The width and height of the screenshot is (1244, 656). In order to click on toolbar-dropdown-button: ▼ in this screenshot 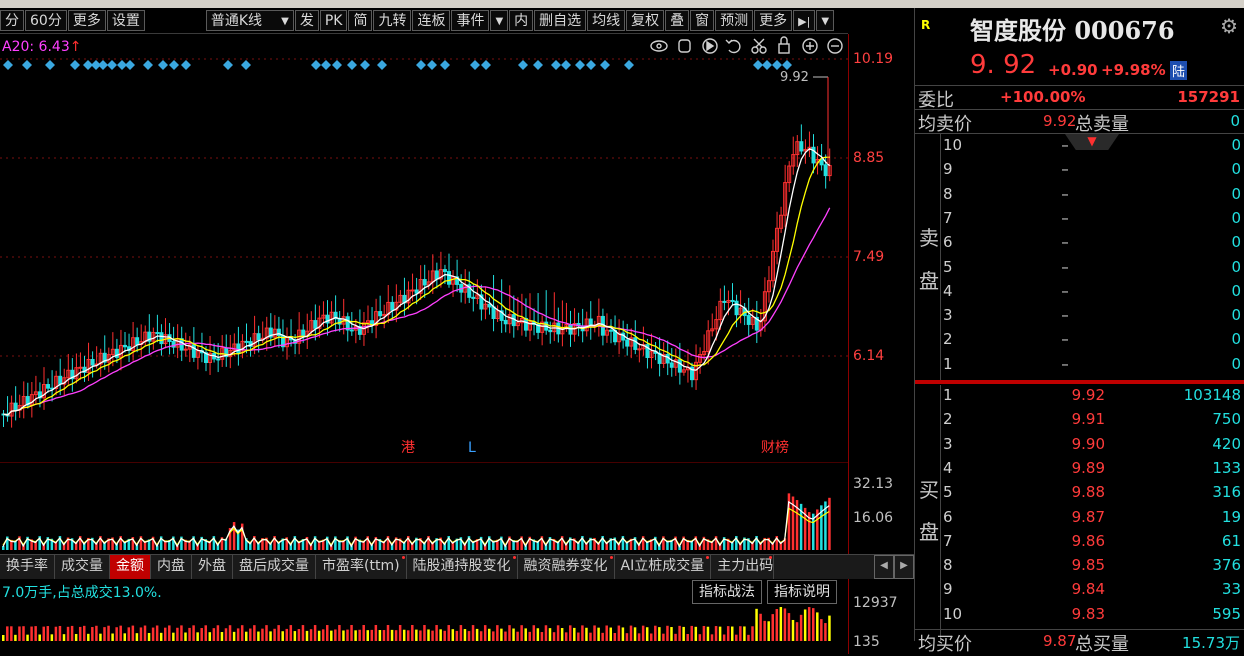, I will do `click(825, 20)`.